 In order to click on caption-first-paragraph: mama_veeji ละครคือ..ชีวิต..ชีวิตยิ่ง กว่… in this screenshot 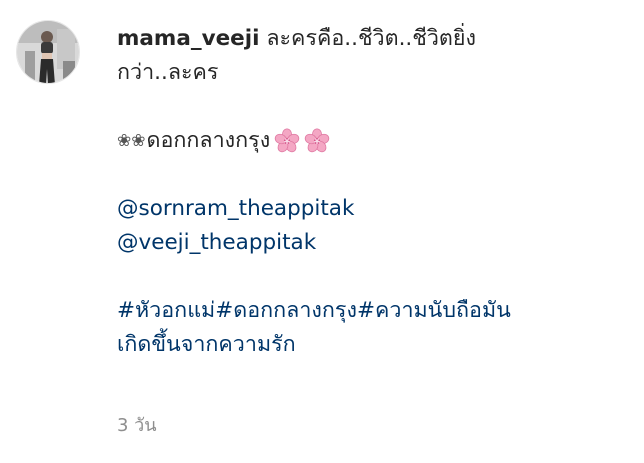, I will do `click(369, 56)`.